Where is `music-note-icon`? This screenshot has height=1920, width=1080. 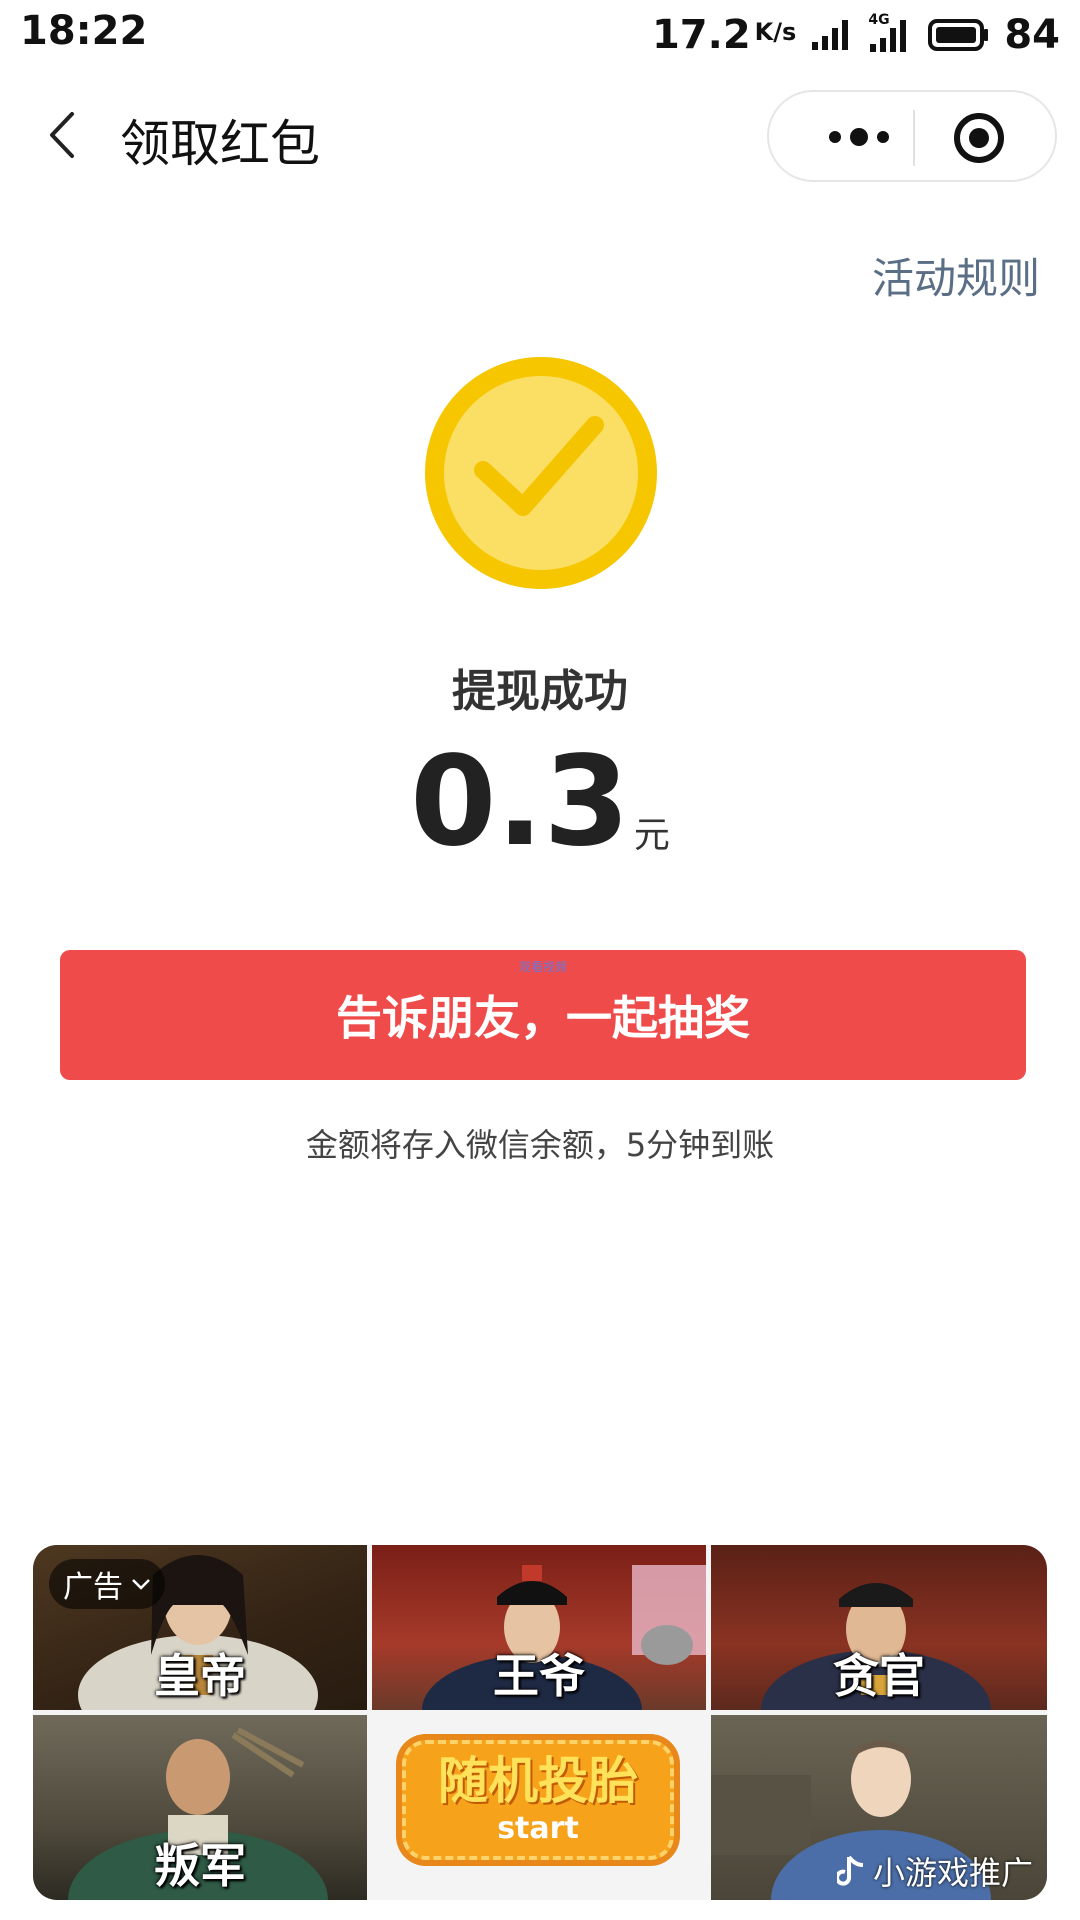
music-note-icon is located at coordinates (850, 1870).